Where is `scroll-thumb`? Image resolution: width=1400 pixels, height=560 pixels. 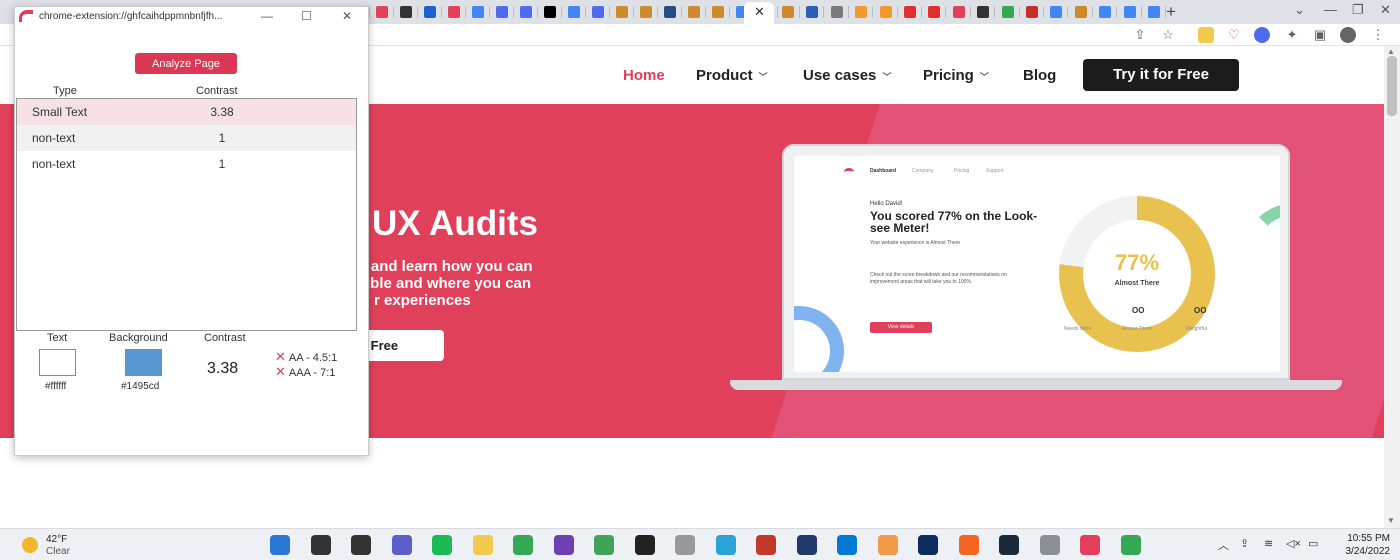 scroll-thumb is located at coordinates (1392, 86).